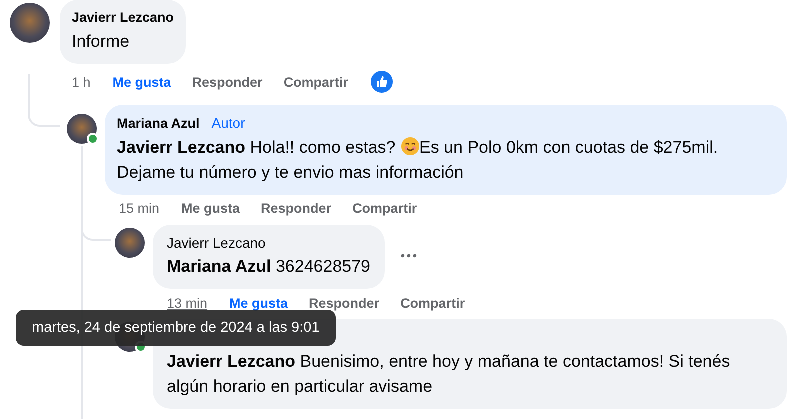 This screenshot has height=419, width=802. Describe the element at coordinates (410, 146) in the screenshot. I see `smiling-face-icon` at that location.